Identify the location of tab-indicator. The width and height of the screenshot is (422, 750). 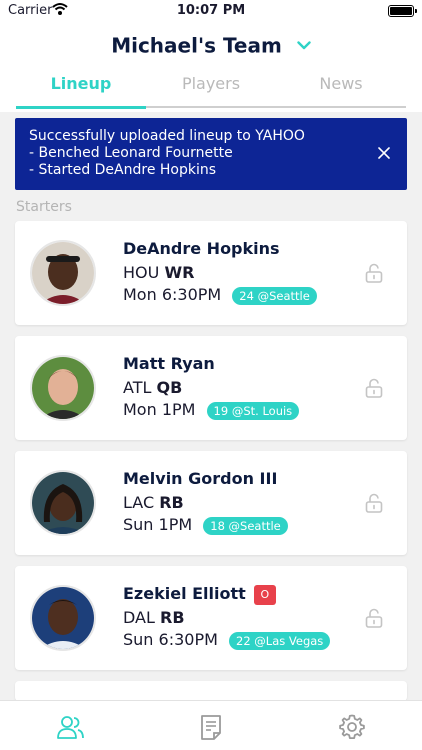
(81, 107).